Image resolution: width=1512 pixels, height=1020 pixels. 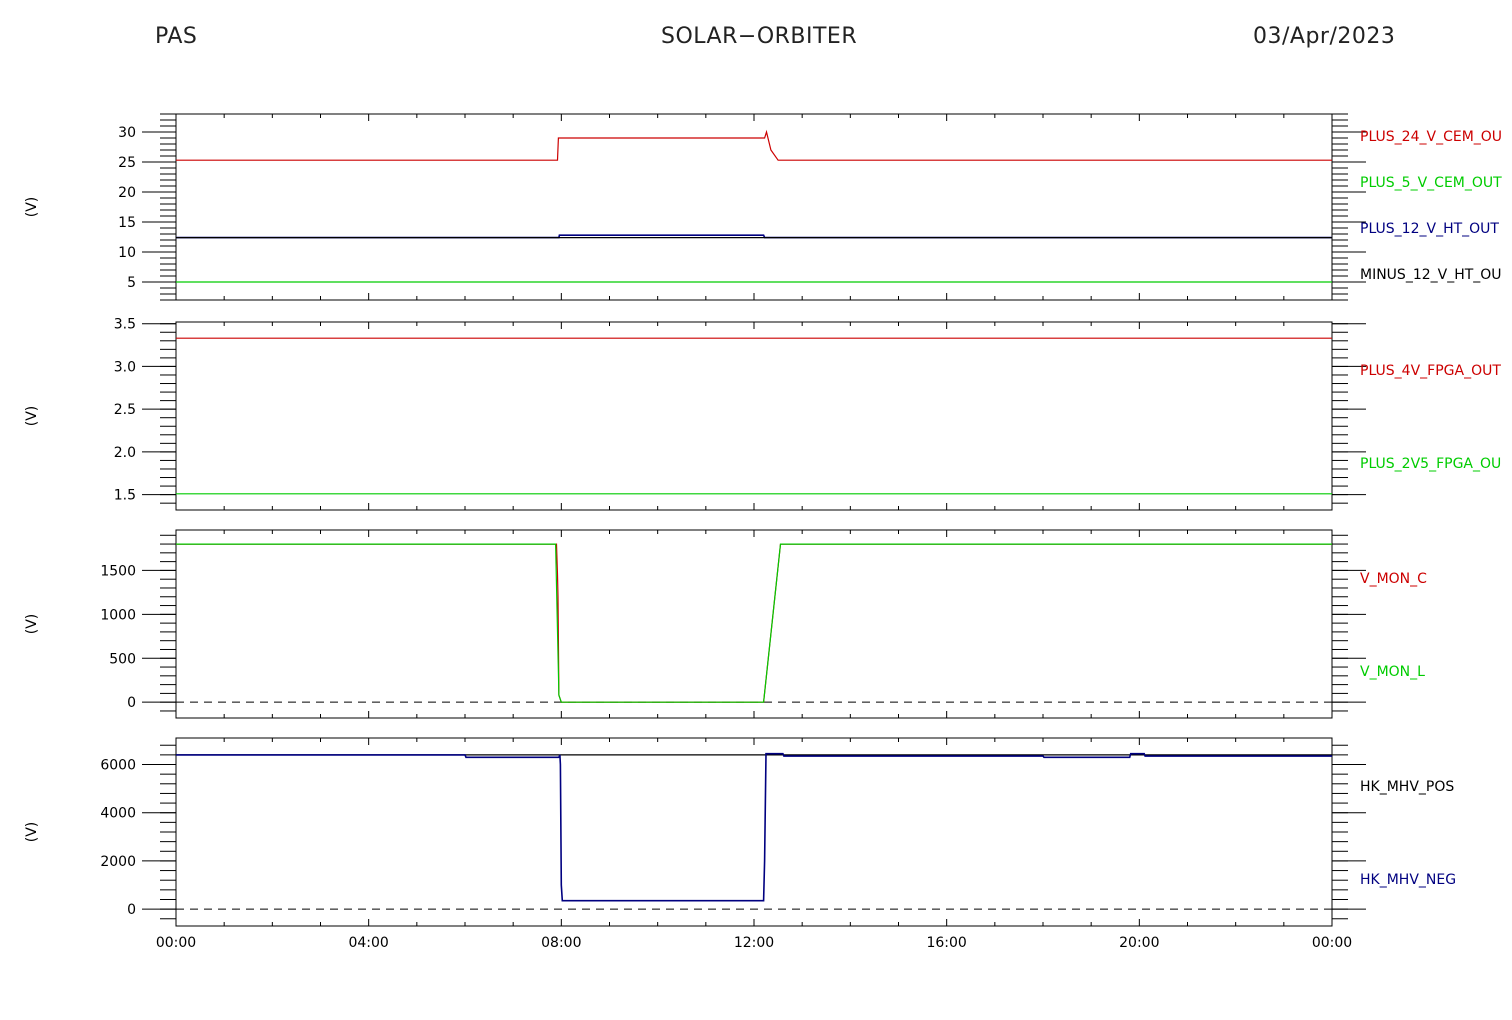 I want to click on x-tick-label: 12:00, so click(x=754, y=943).